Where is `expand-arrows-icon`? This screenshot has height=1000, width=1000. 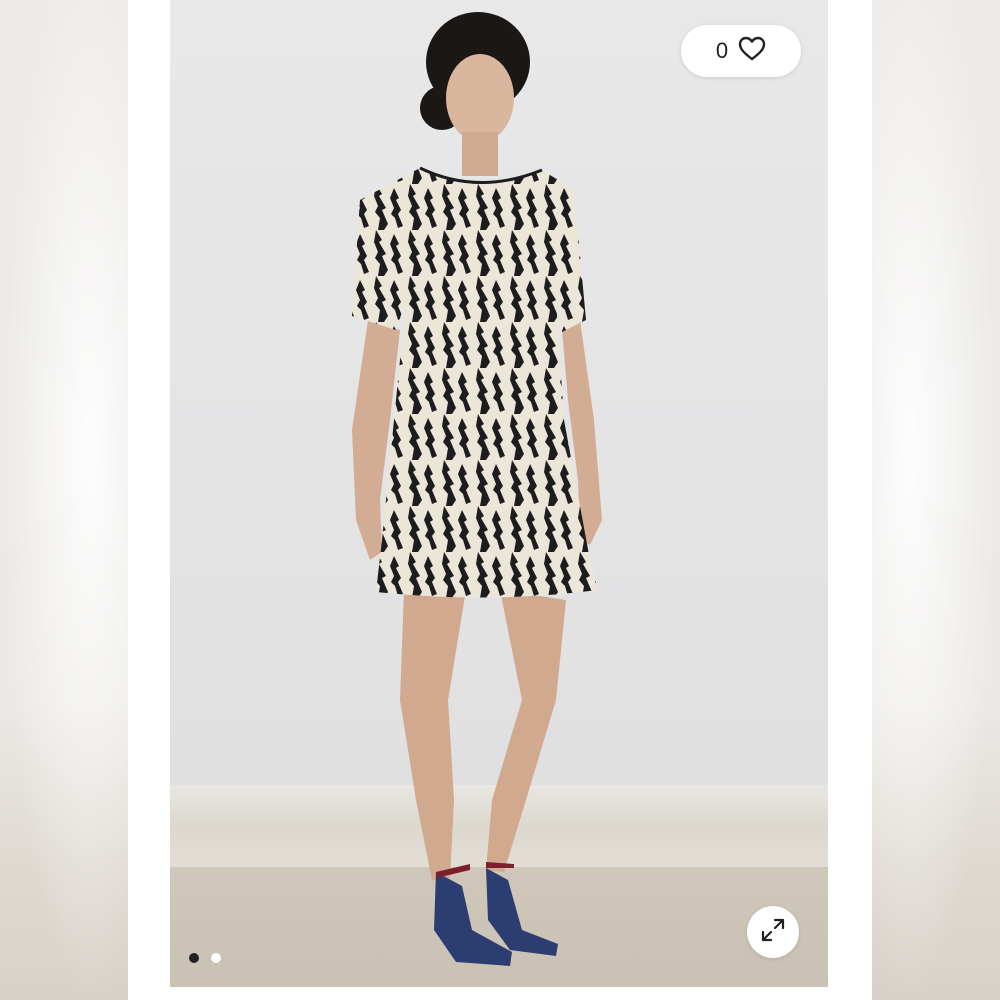
expand-arrows-icon is located at coordinates (773, 932).